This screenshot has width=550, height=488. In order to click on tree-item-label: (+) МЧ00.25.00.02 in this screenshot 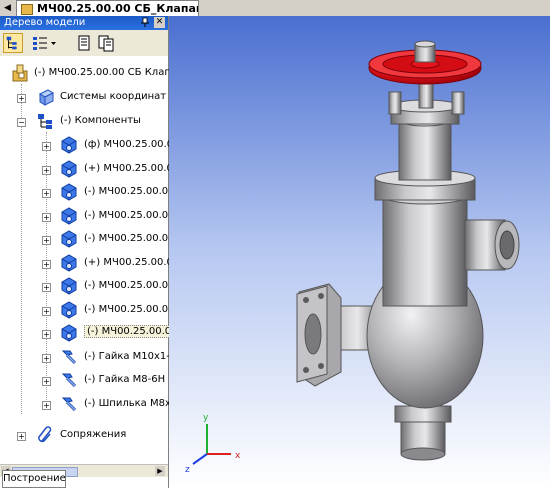, I will do `click(132, 262)`.